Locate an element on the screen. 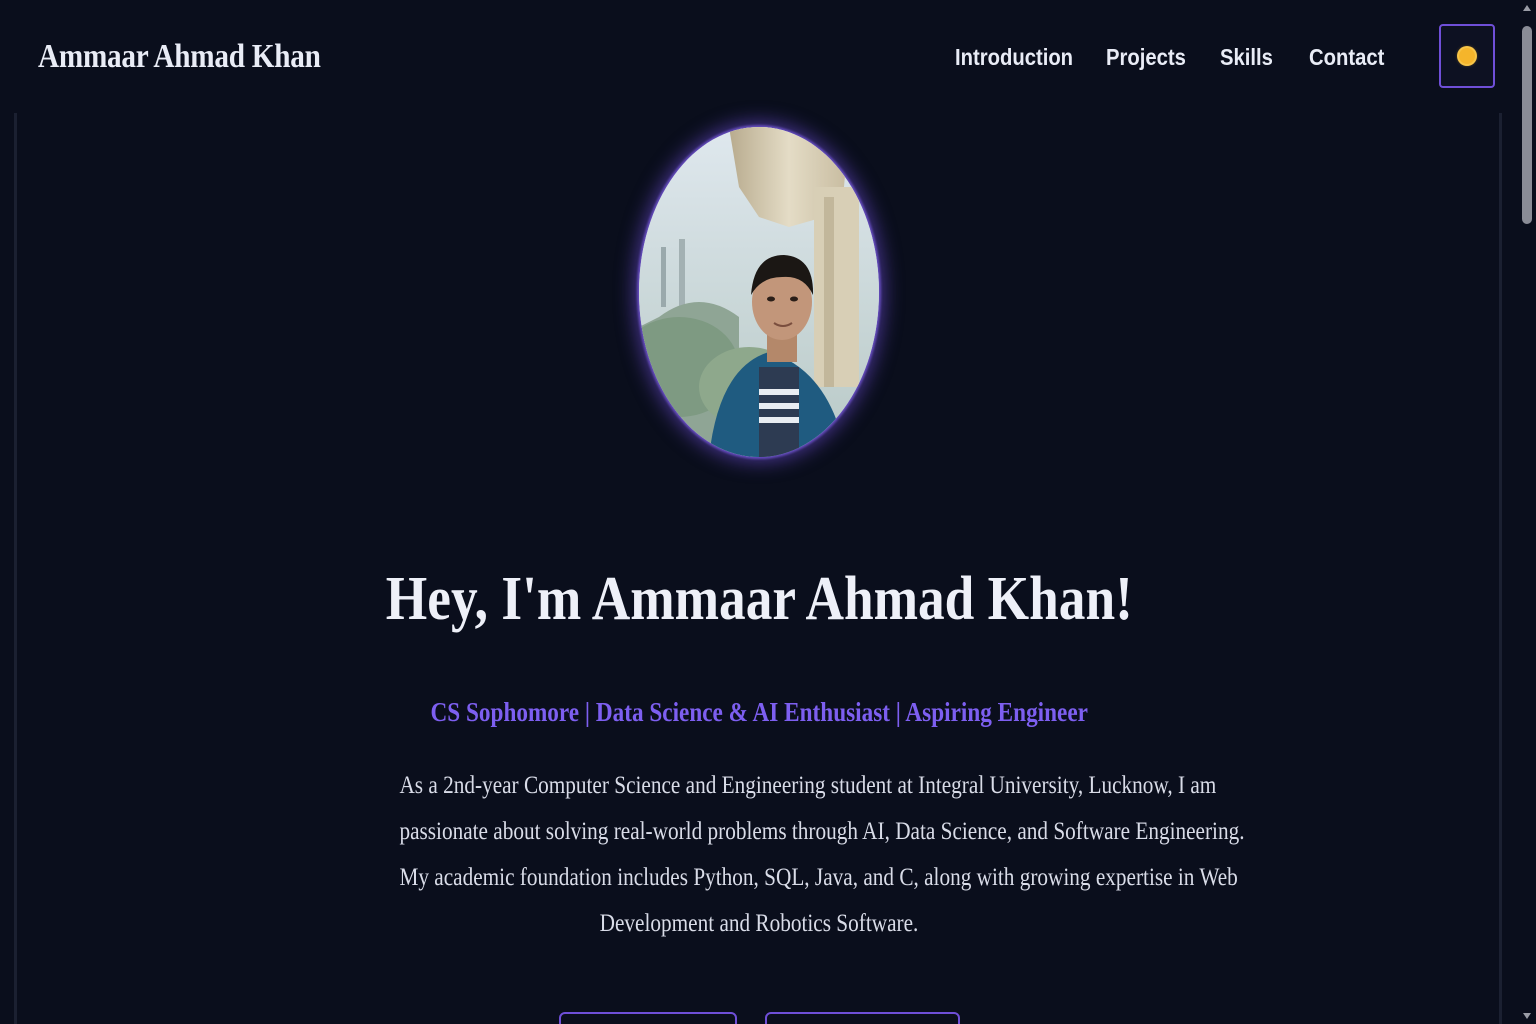 The width and height of the screenshot is (1536, 1024). profile-photo is located at coordinates (759, 292).